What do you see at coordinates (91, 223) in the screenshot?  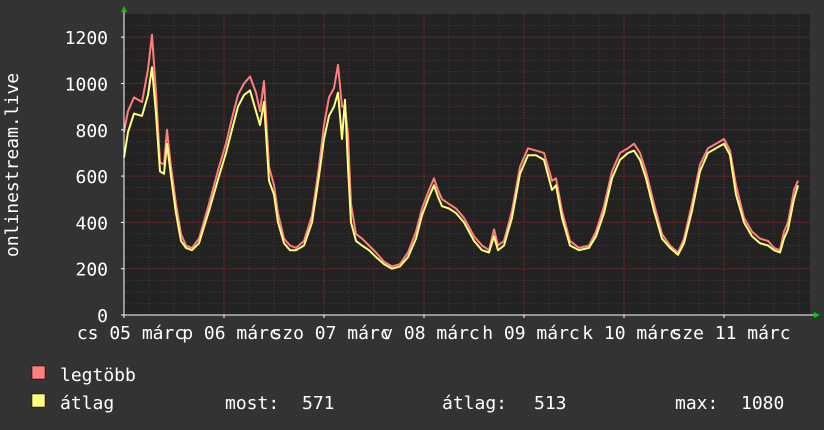 I see `y-tick-label: 400` at bounding box center [91, 223].